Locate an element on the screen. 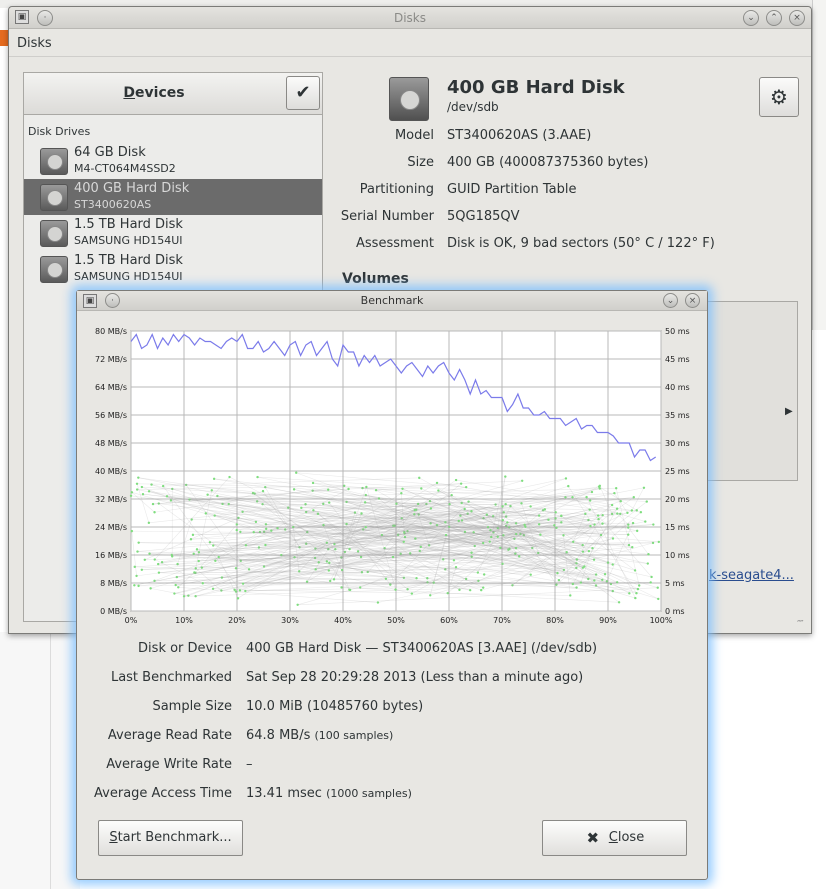  x-tick-label: 10% is located at coordinates (184, 620).